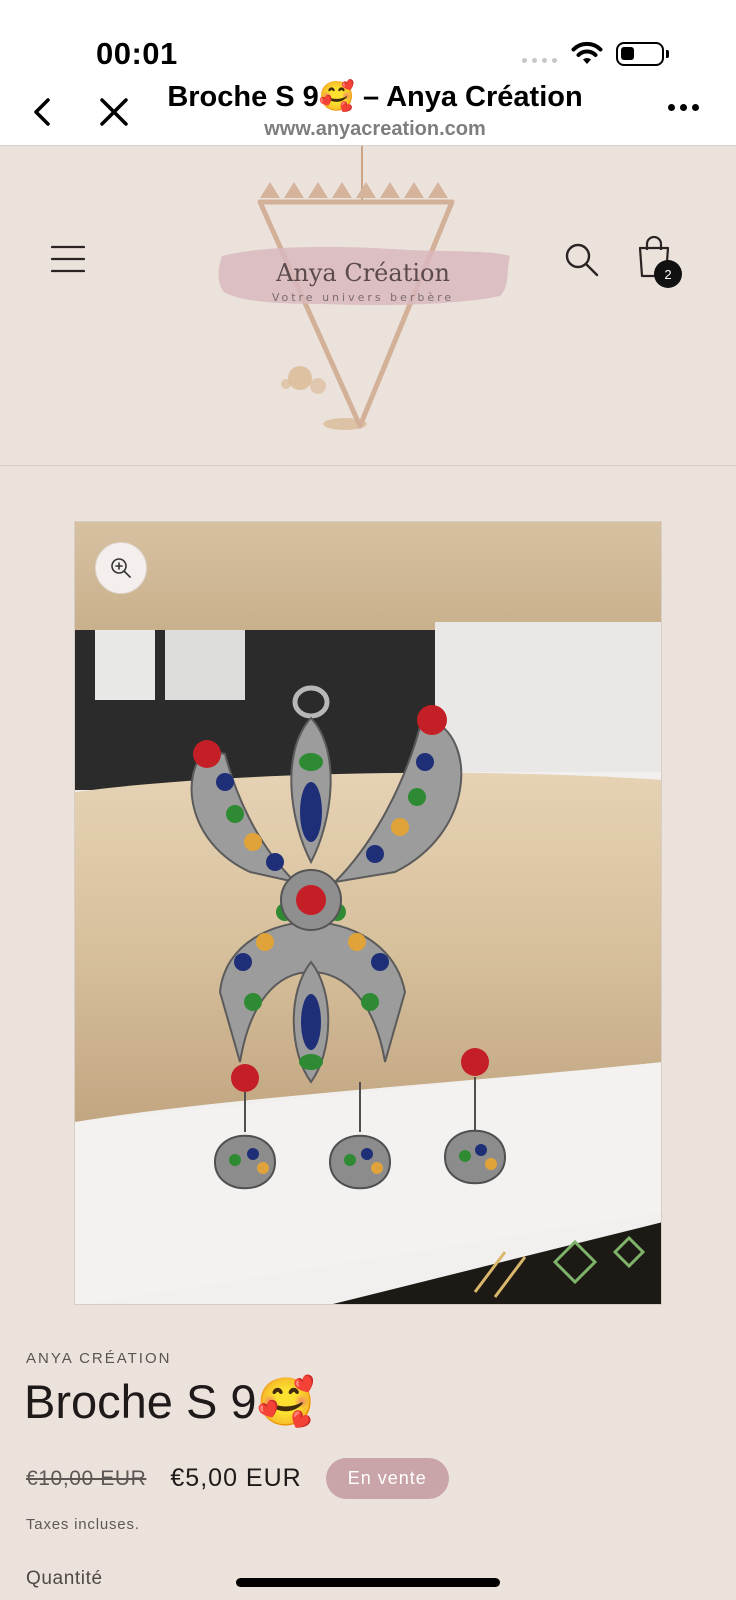  What do you see at coordinates (170, 1401) in the screenshot?
I see `product-title: Broche S 9🥰` at bounding box center [170, 1401].